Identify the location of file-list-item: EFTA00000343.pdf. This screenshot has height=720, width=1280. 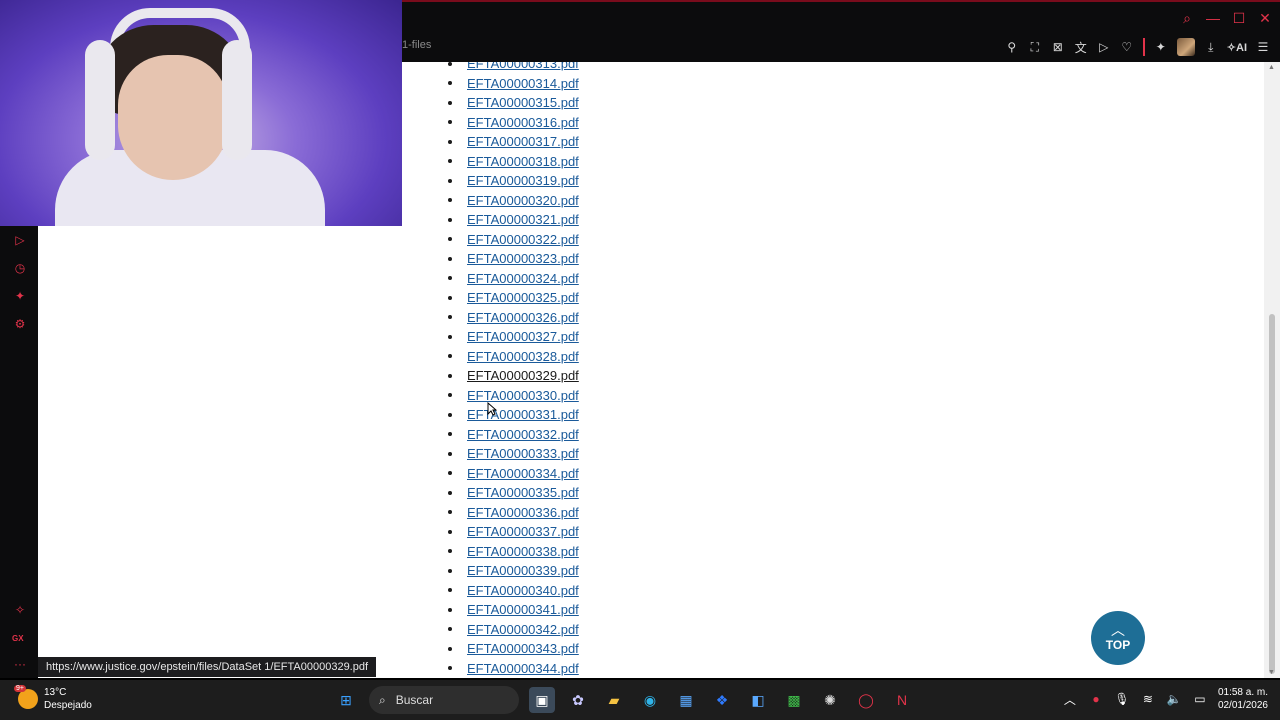
(513, 649).